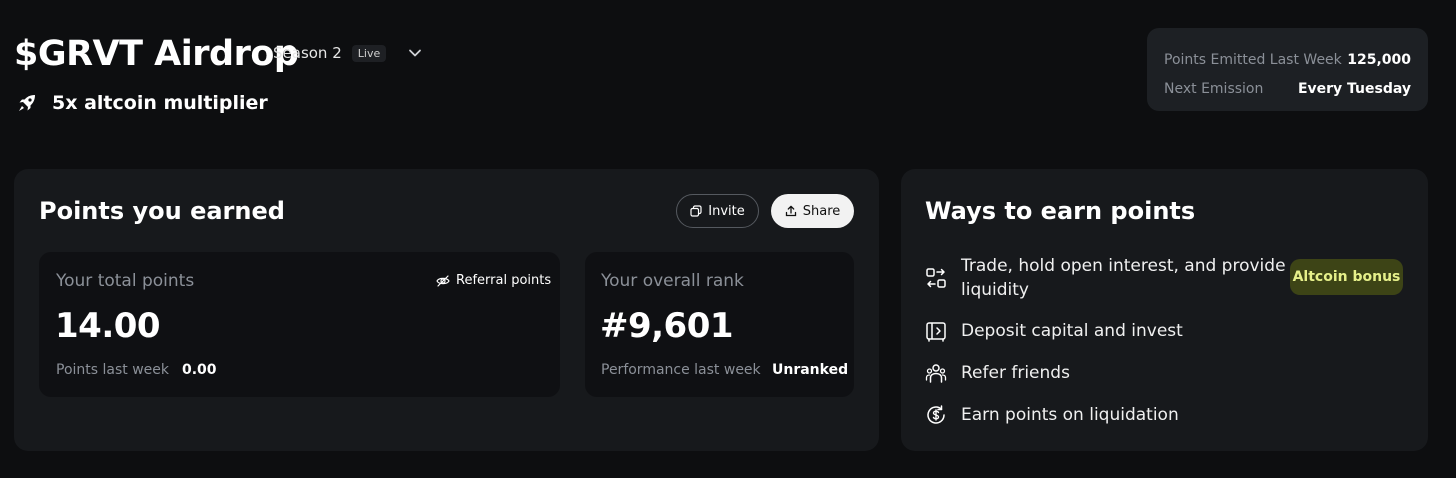 This screenshot has width=1456, height=478. What do you see at coordinates (936, 278) in the screenshot?
I see `swap-icon` at bounding box center [936, 278].